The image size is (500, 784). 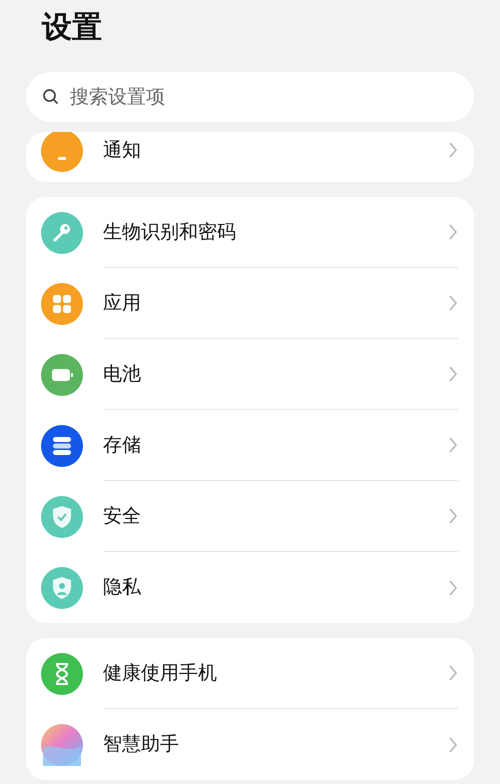 What do you see at coordinates (62, 673) in the screenshot?
I see `hourglass-icon` at bounding box center [62, 673].